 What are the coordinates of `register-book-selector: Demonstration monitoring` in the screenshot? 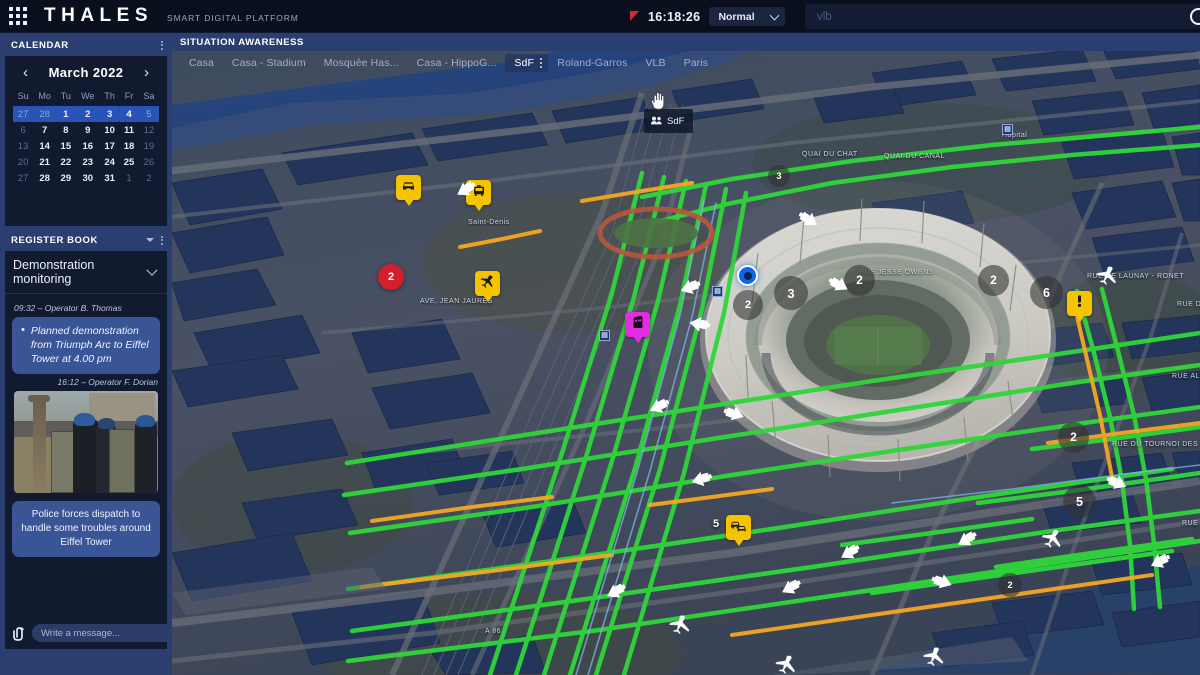 It's located at (86, 272).